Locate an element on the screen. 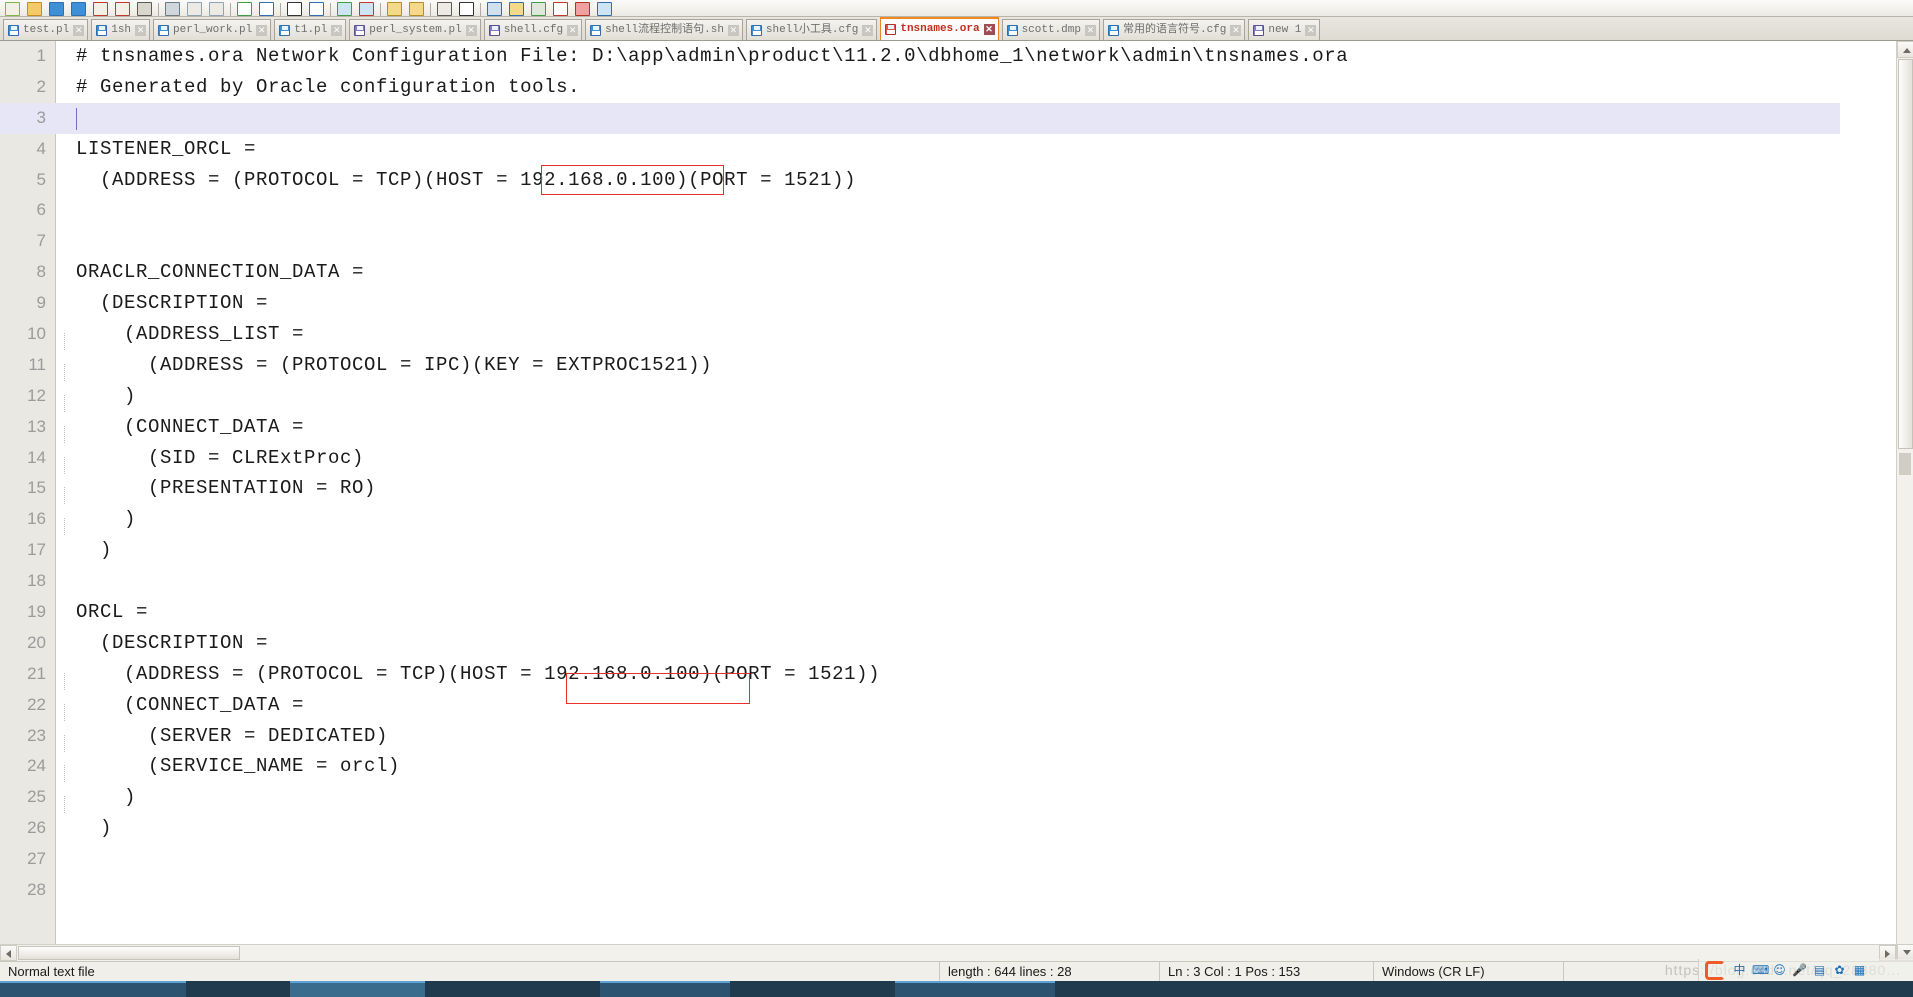  tab-test-pl: test.pl ✕ is located at coordinates (46, 29).